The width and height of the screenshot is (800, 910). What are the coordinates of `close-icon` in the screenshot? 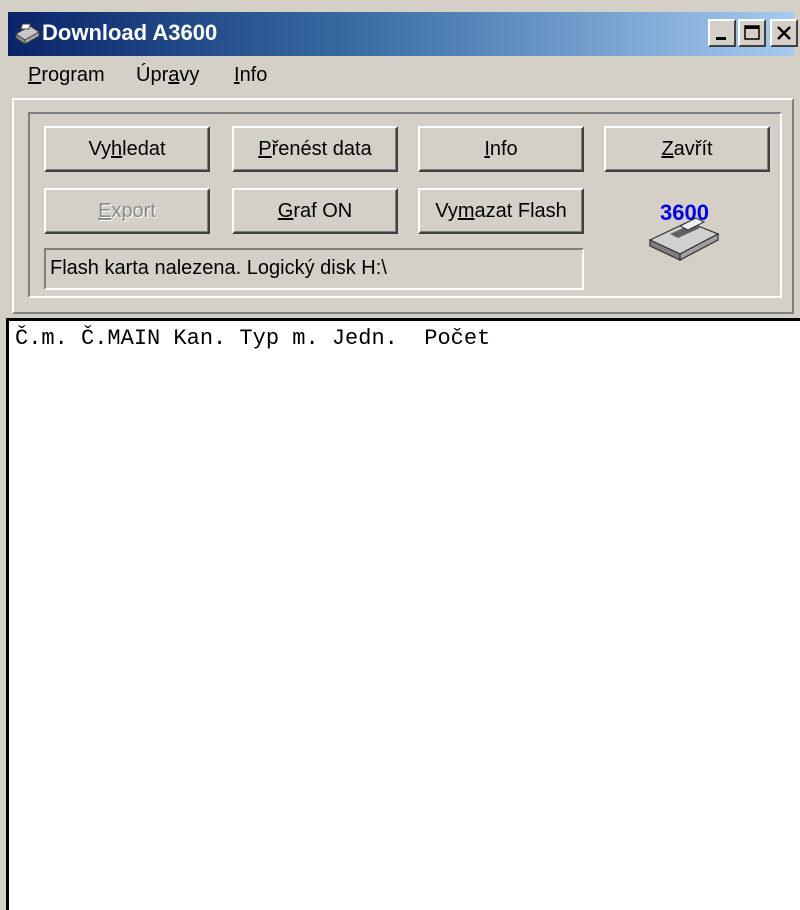 It's located at (784, 33).